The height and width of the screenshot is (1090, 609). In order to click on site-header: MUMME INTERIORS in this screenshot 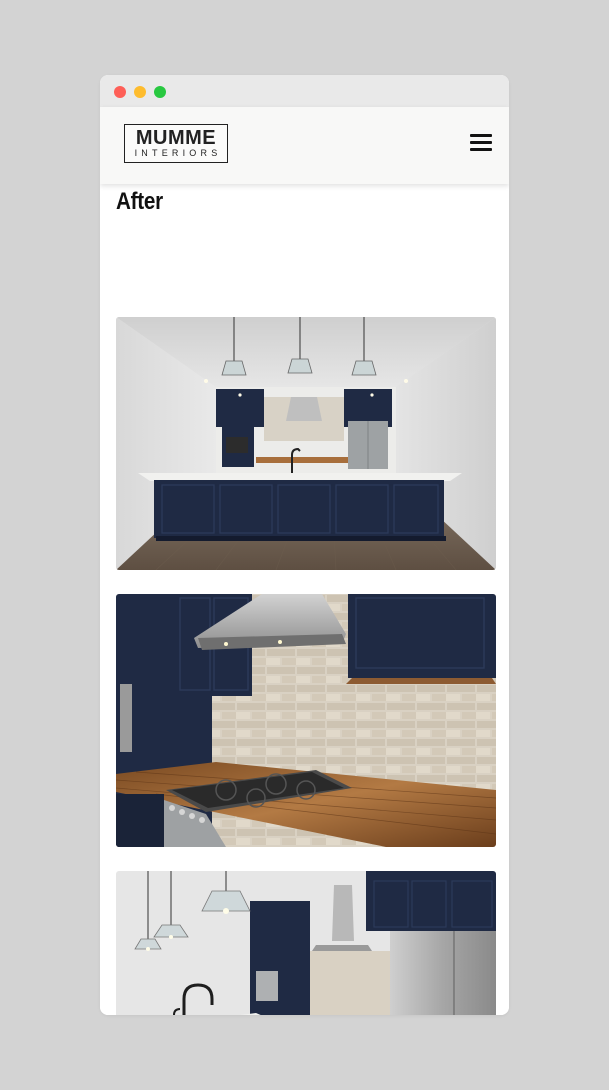, I will do `click(304, 145)`.